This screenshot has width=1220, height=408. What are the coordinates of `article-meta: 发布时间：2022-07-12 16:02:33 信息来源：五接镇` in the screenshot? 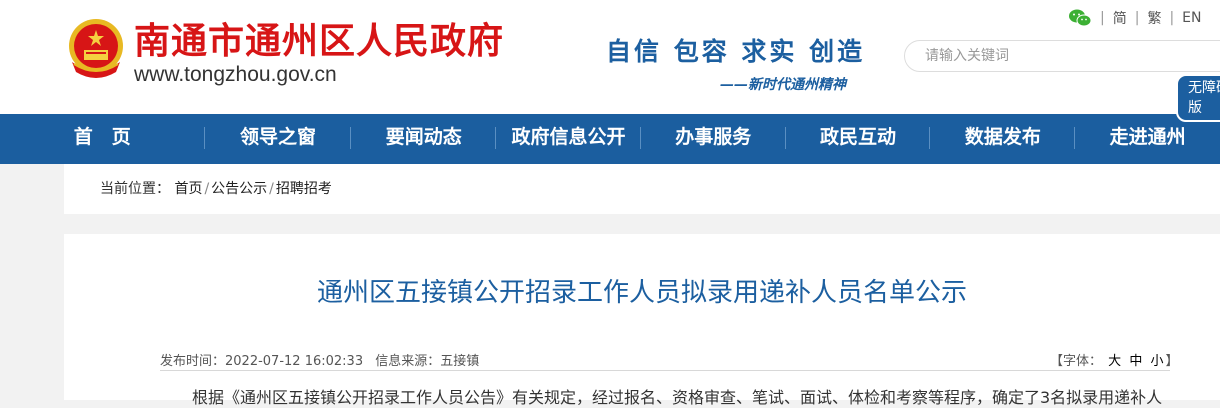 It's located at (323, 359).